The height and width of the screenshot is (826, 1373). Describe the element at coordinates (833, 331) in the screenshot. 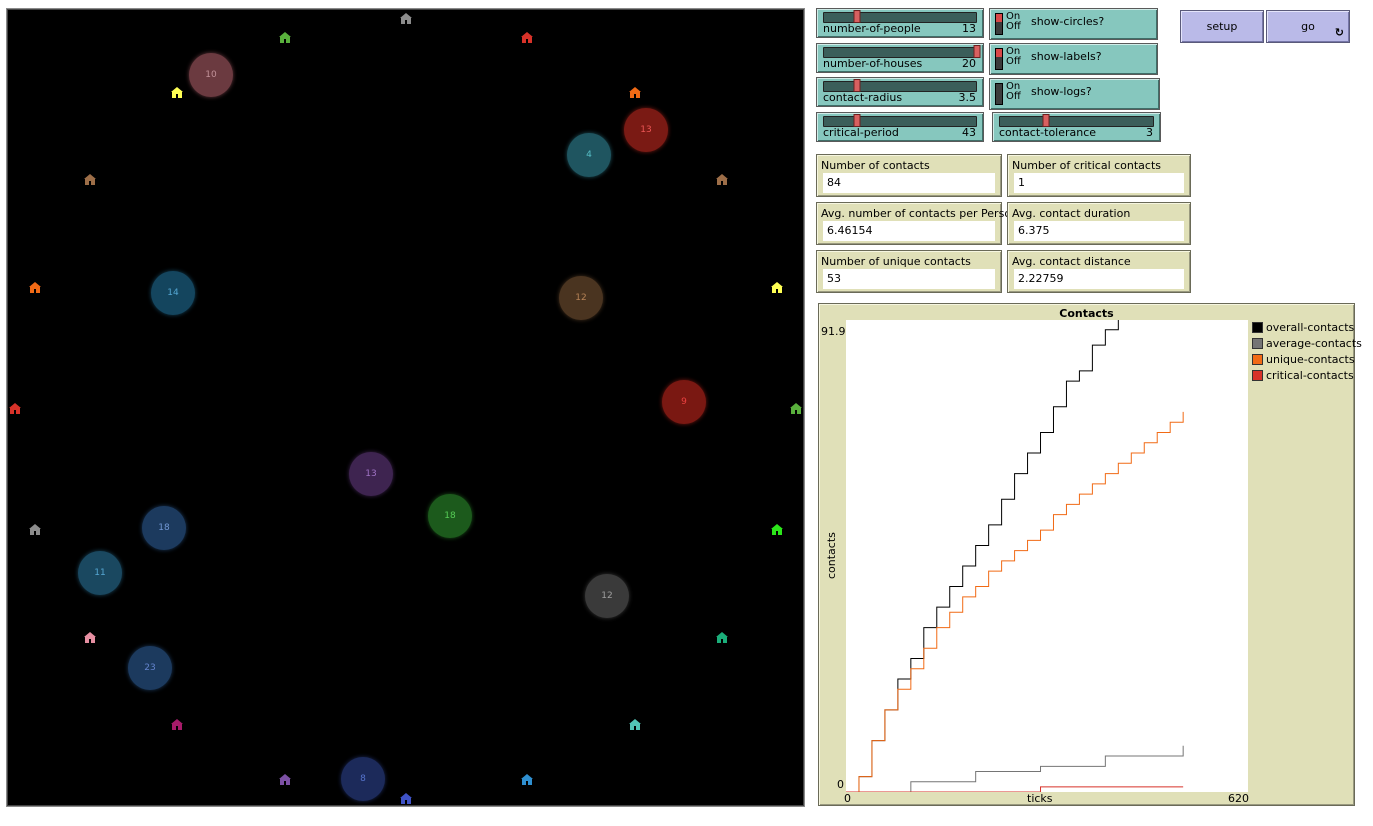

I see `plot-y-max: 91.9` at that location.